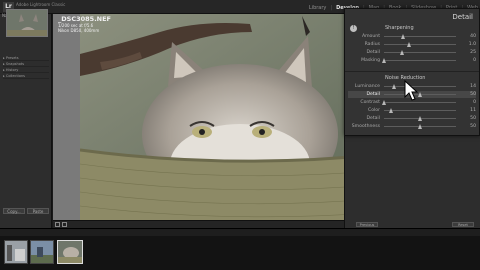 Image resolution: width=480 pixels, height=270 pixels. What do you see at coordinates (370, 60) in the screenshot?
I see `slider-label: Masking` at bounding box center [370, 60].